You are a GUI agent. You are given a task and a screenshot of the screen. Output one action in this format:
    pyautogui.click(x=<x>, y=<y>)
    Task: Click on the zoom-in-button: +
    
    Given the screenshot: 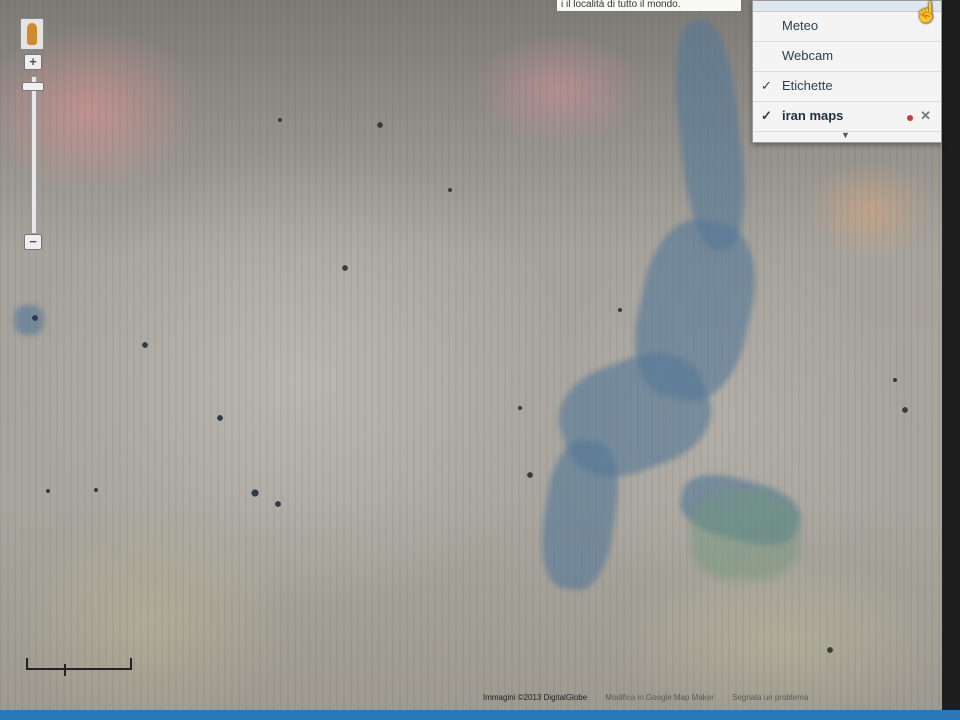 What is the action you would take?
    pyautogui.click(x=33, y=62)
    